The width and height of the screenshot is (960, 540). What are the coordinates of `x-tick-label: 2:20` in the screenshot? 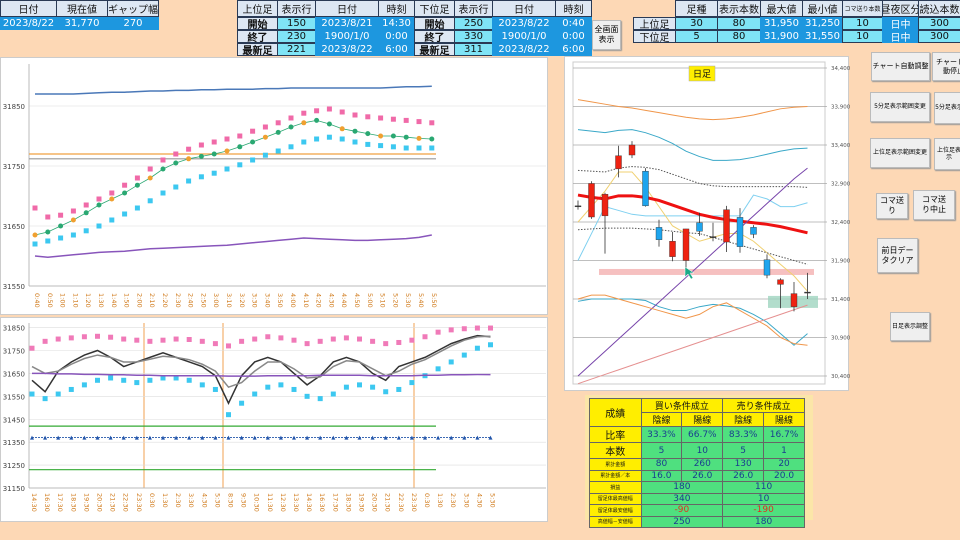 It's located at (165, 300).